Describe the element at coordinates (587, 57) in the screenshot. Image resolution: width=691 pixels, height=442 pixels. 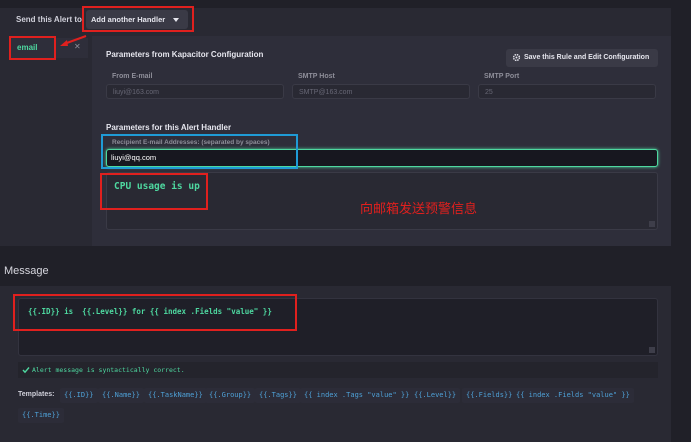
I see `save-rule-label: Save this Rule and Edit Configuration` at that location.